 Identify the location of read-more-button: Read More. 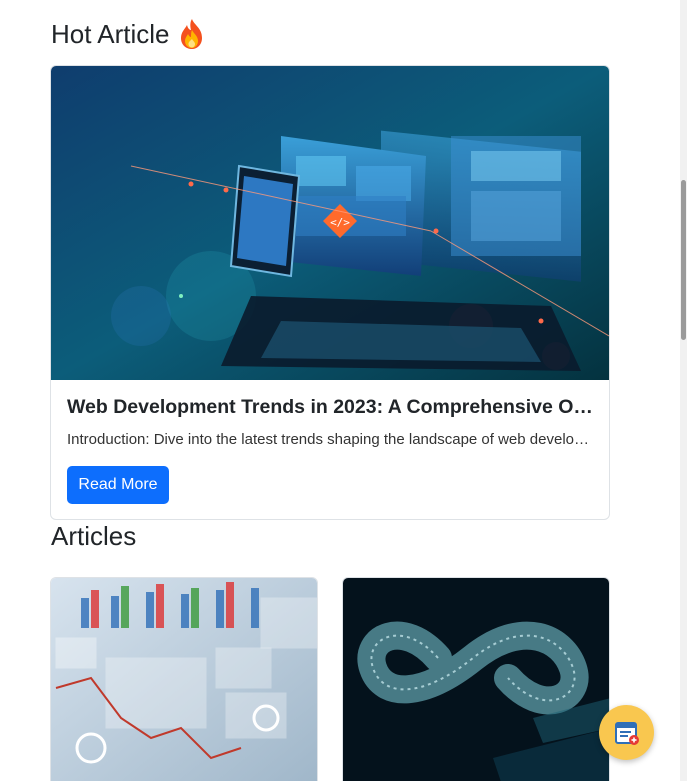
(118, 485).